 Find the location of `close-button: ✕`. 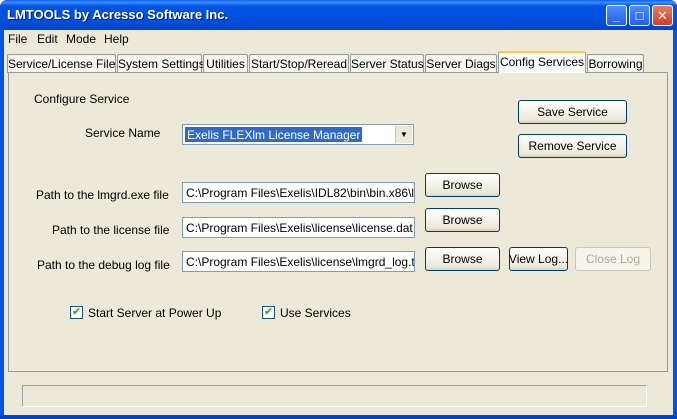

close-button: ✕ is located at coordinates (662, 15).